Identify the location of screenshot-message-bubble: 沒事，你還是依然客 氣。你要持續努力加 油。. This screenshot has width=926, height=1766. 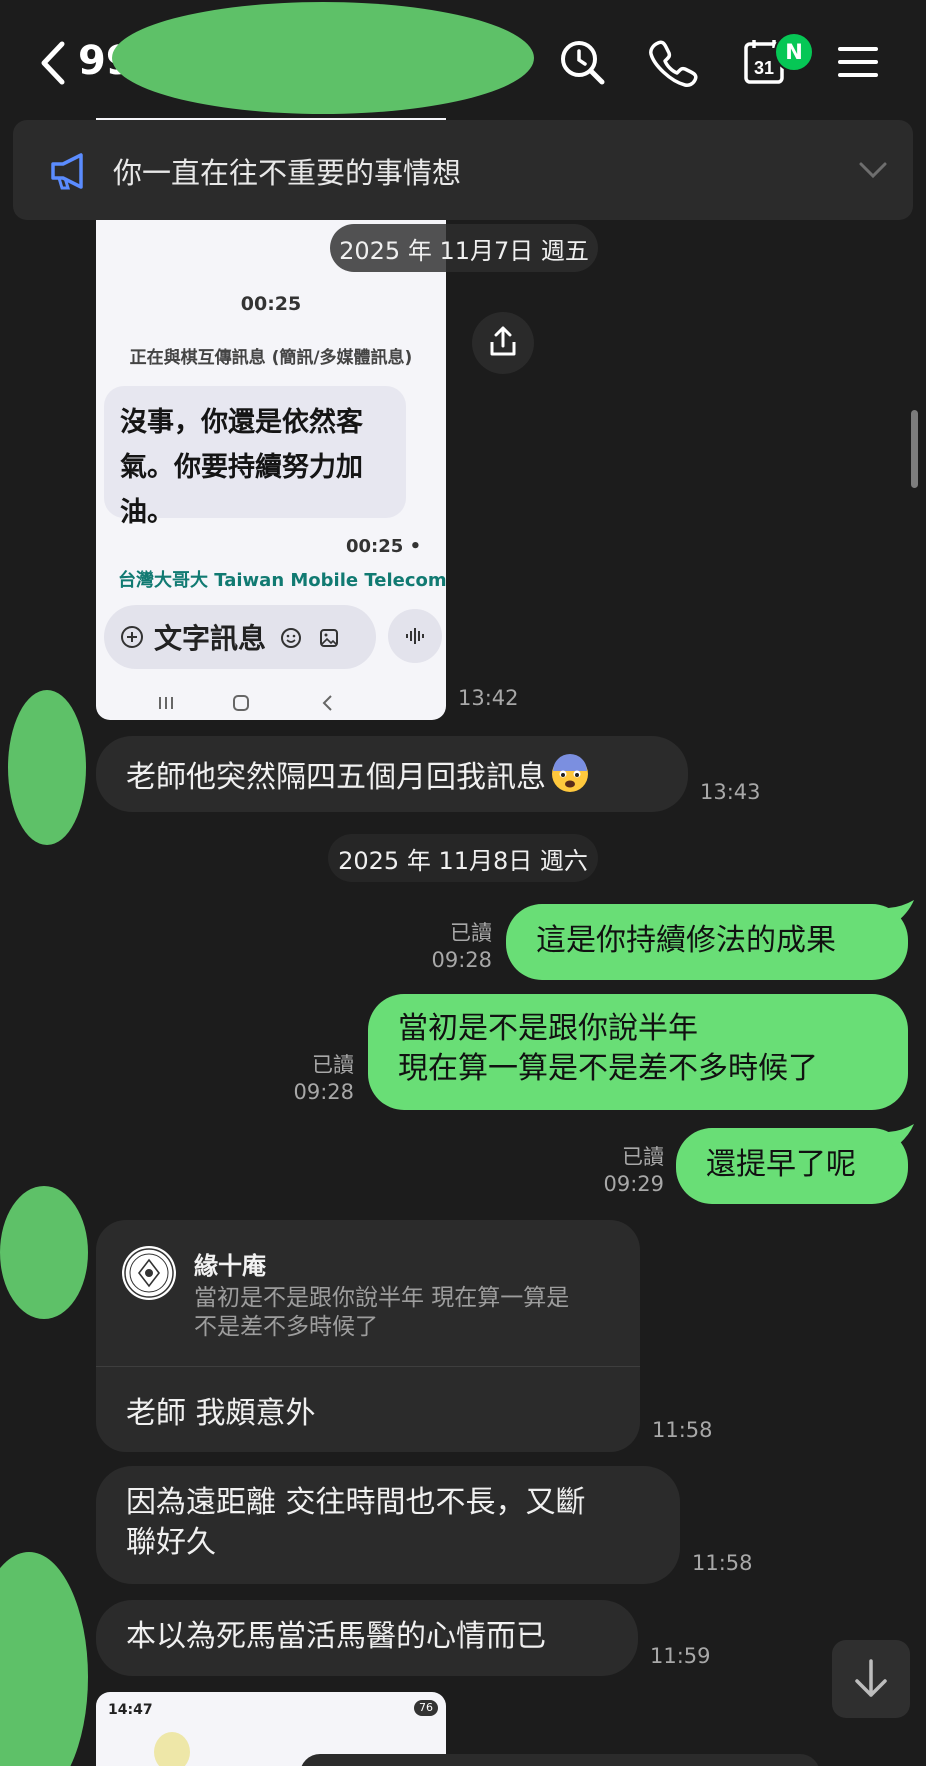
(255, 457).